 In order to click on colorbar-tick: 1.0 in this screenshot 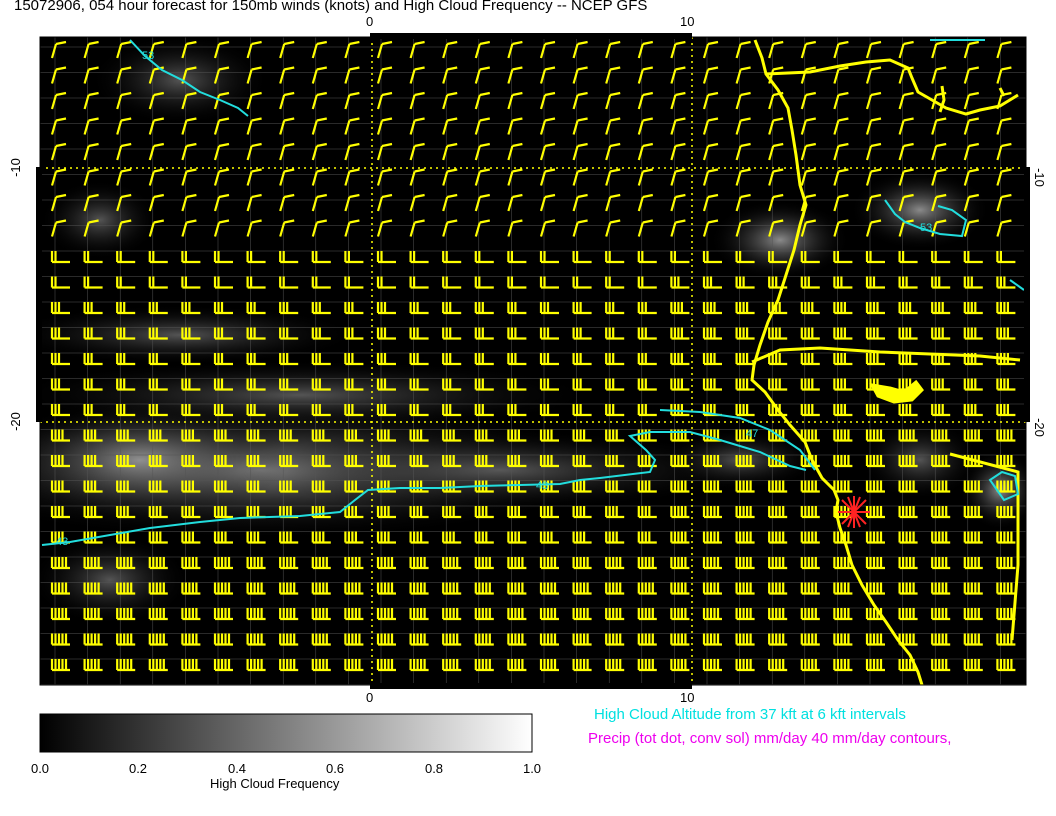, I will do `click(532, 768)`.